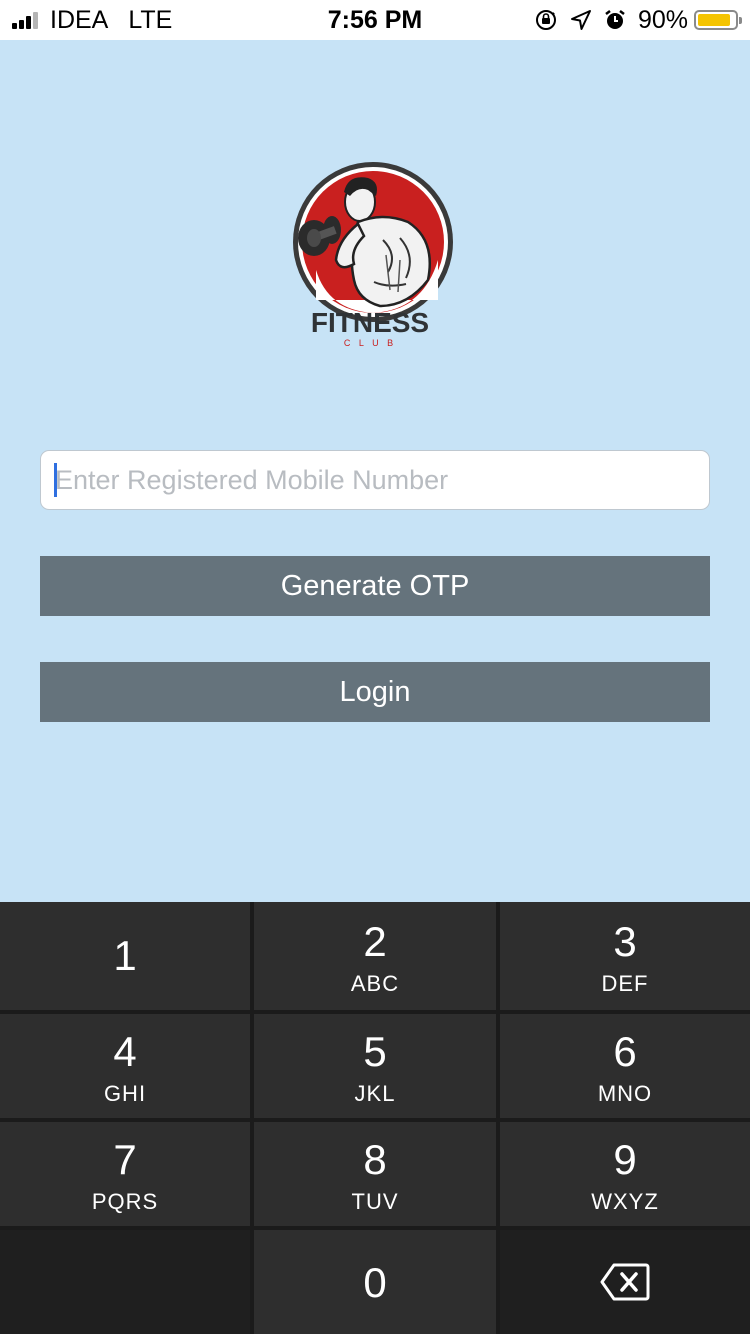 The height and width of the screenshot is (1334, 750). I want to click on backspace-icon, so click(625, 1282).